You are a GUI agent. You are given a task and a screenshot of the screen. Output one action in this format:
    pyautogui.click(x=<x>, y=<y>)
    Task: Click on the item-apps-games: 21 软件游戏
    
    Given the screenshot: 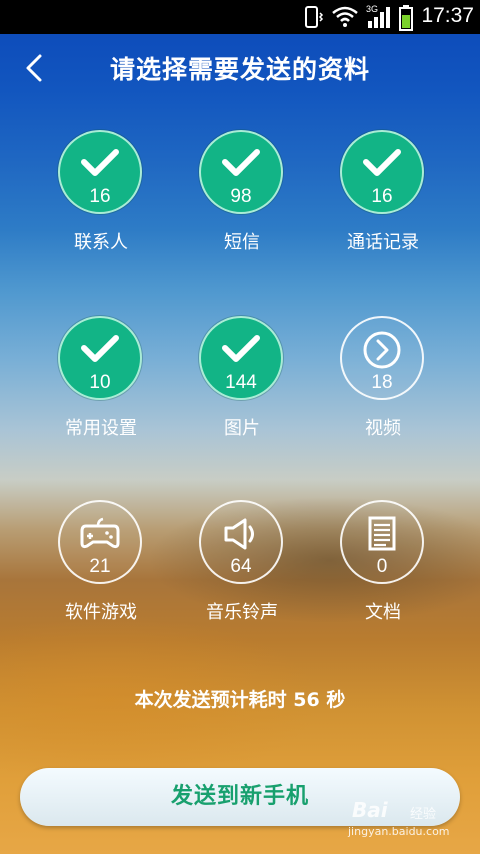 What is the action you would take?
    pyautogui.click(x=101, y=575)
    